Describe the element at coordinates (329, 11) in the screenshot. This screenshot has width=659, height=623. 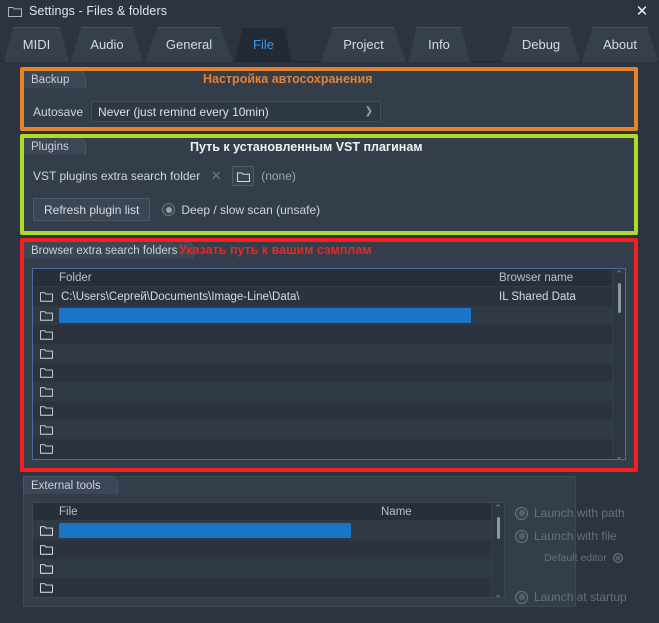
I see `title-bar: Settings - Files & folders ✕` at that location.